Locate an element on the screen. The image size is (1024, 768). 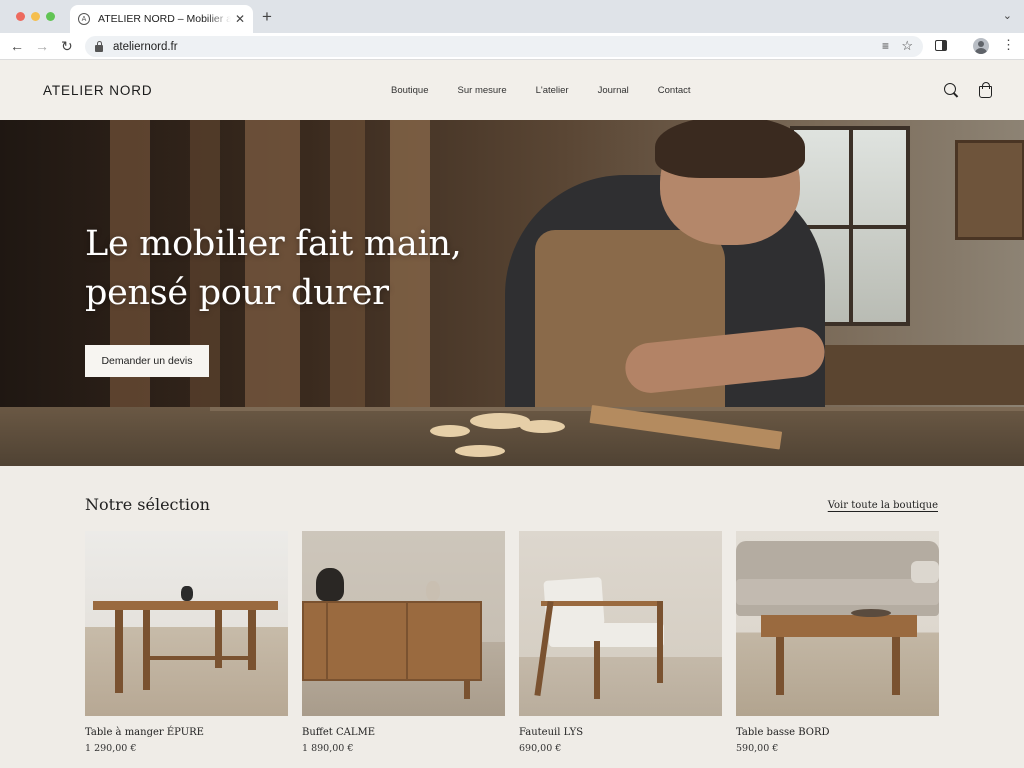
hero-wall-shelf is located at coordinates (989, 190).